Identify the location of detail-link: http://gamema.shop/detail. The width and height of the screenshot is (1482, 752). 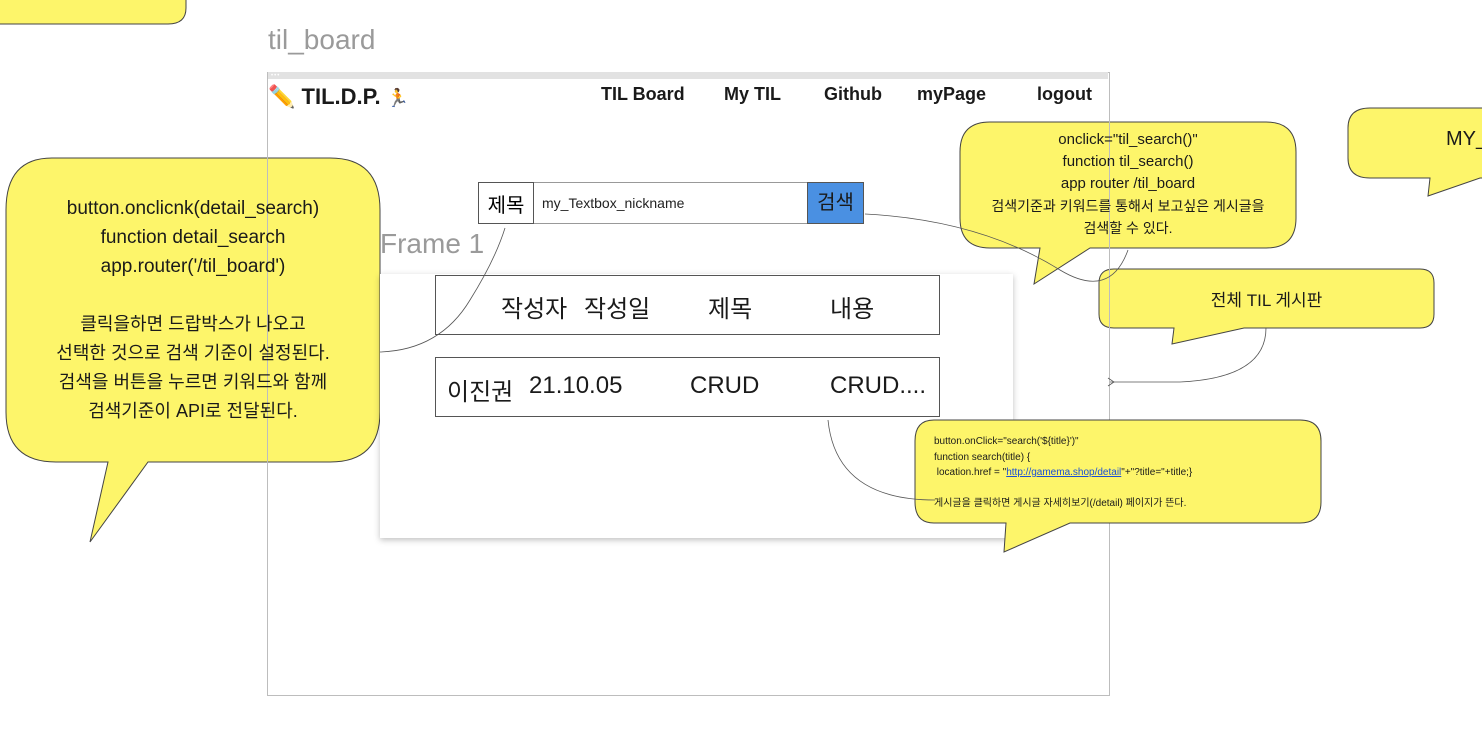
(1063, 472).